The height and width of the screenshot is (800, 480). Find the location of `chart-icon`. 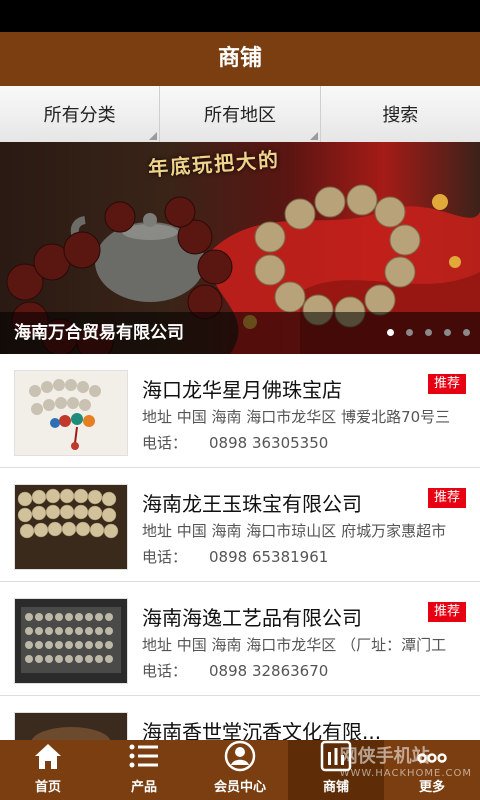

chart-icon is located at coordinates (336, 756).